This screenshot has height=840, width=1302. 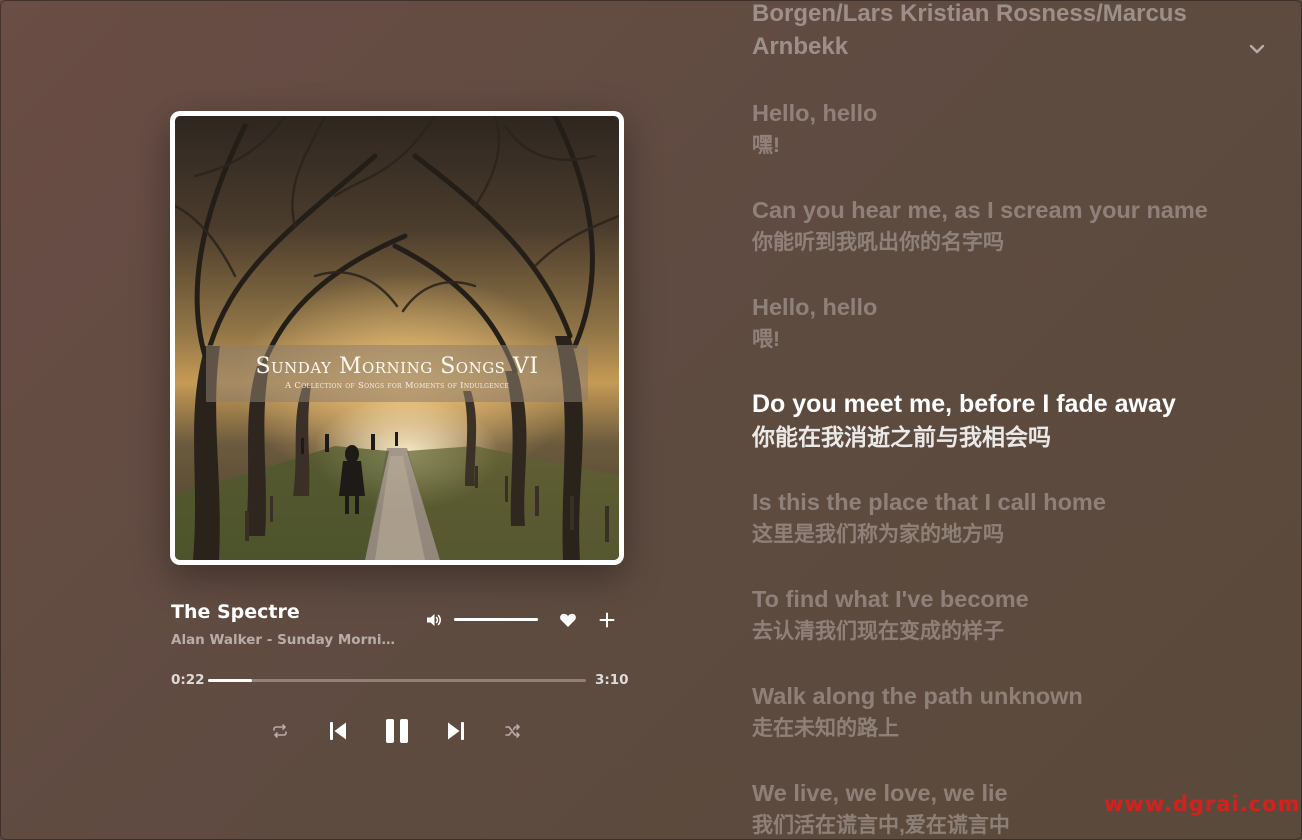 I want to click on lyric-original: Can you hear me, as I scream your name, so click(x=980, y=210).